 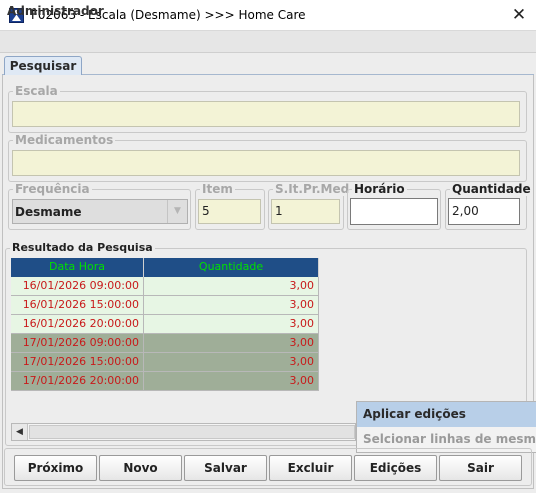 I want to click on escala-label: Escala, so click(x=36, y=91).